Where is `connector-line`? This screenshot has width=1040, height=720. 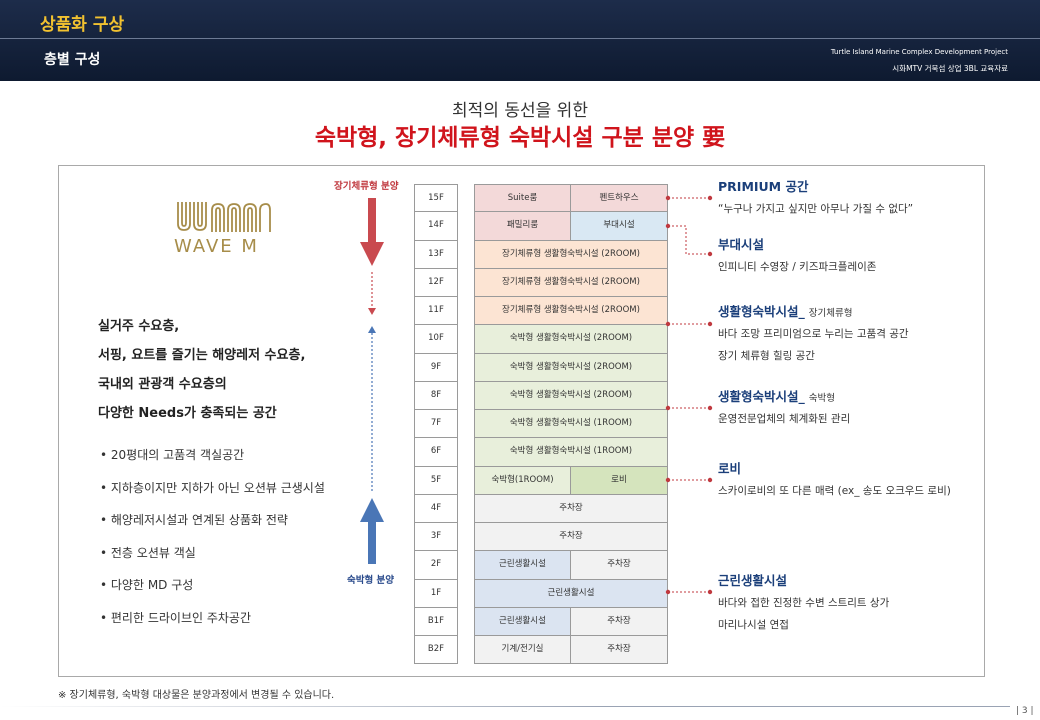
connector-line is located at coordinates (689, 240).